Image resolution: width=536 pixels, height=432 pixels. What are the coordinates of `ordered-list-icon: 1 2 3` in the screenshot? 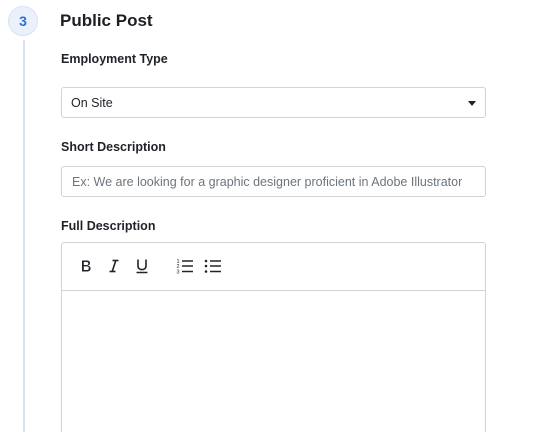 It's located at (185, 267).